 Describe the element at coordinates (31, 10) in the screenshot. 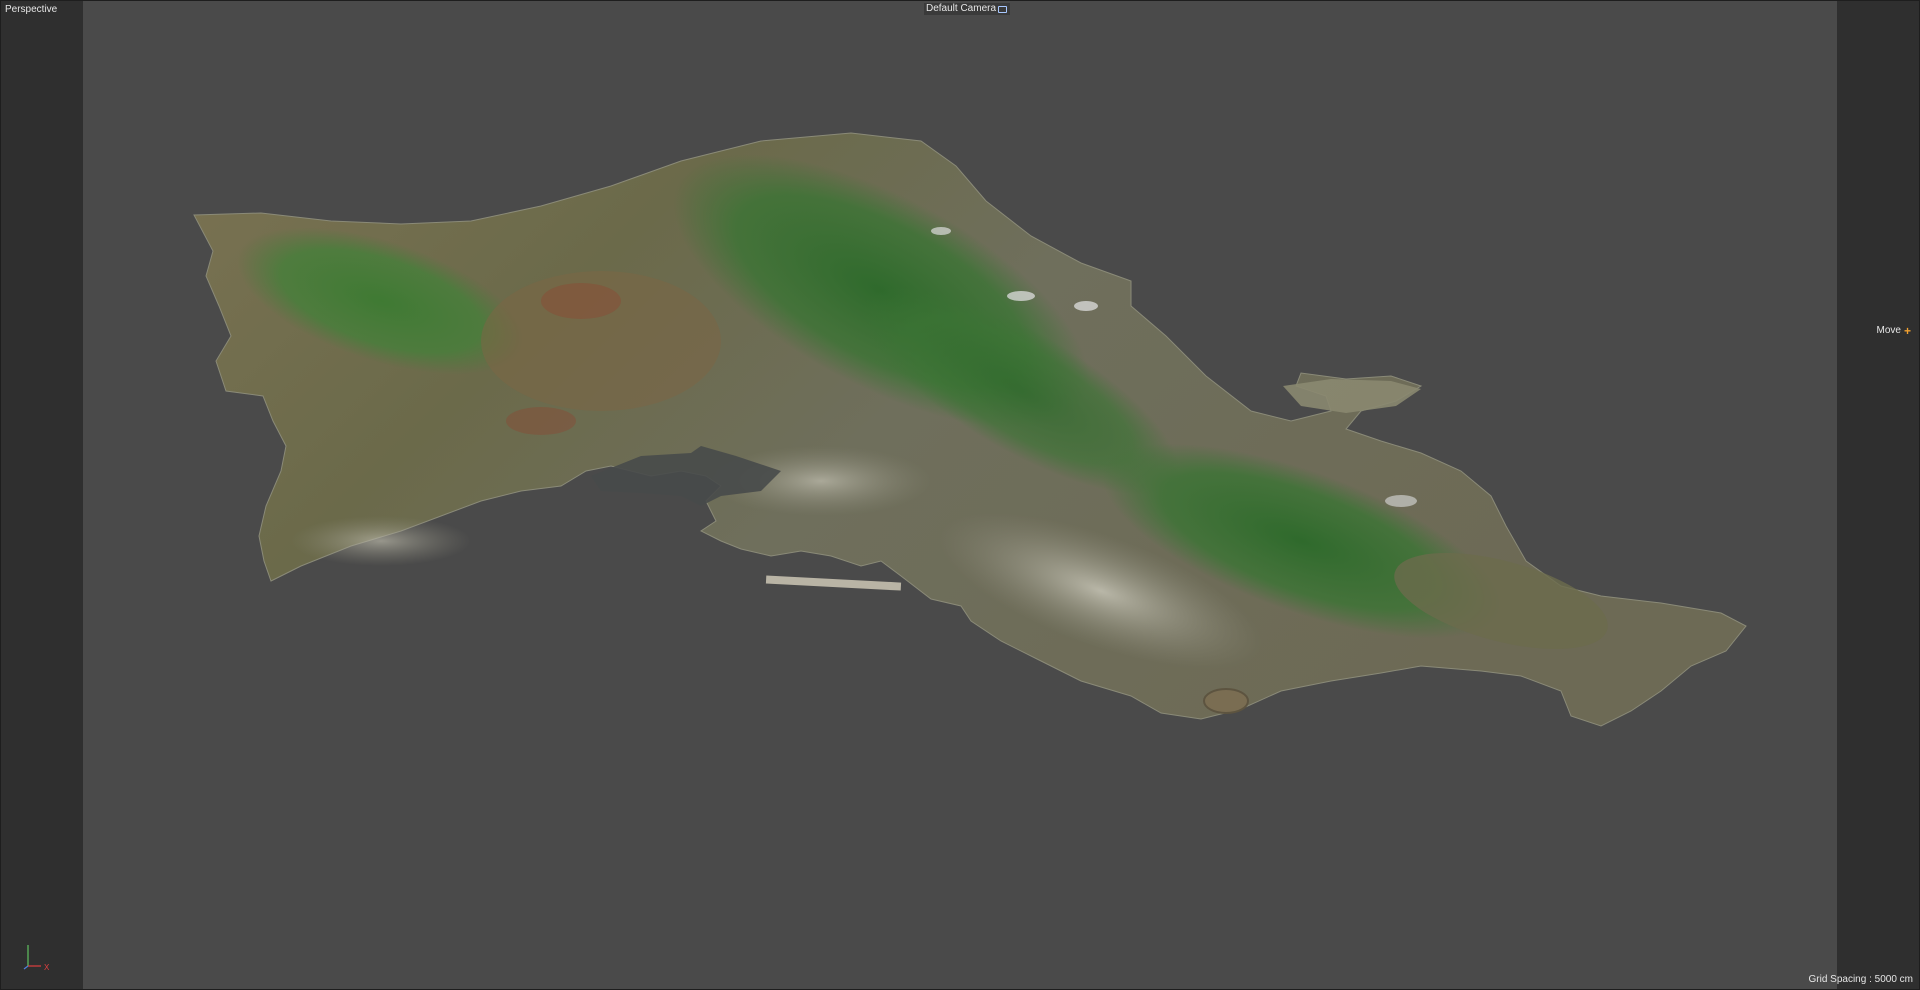

I see `view-name-label: Perspective` at that location.